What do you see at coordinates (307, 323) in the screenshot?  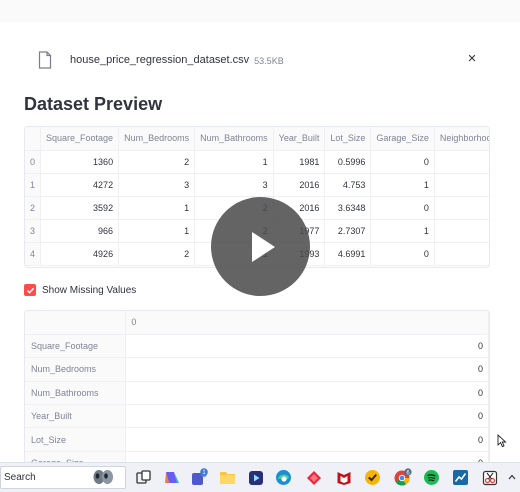 I see `column-header: 0` at bounding box center [307, 323].